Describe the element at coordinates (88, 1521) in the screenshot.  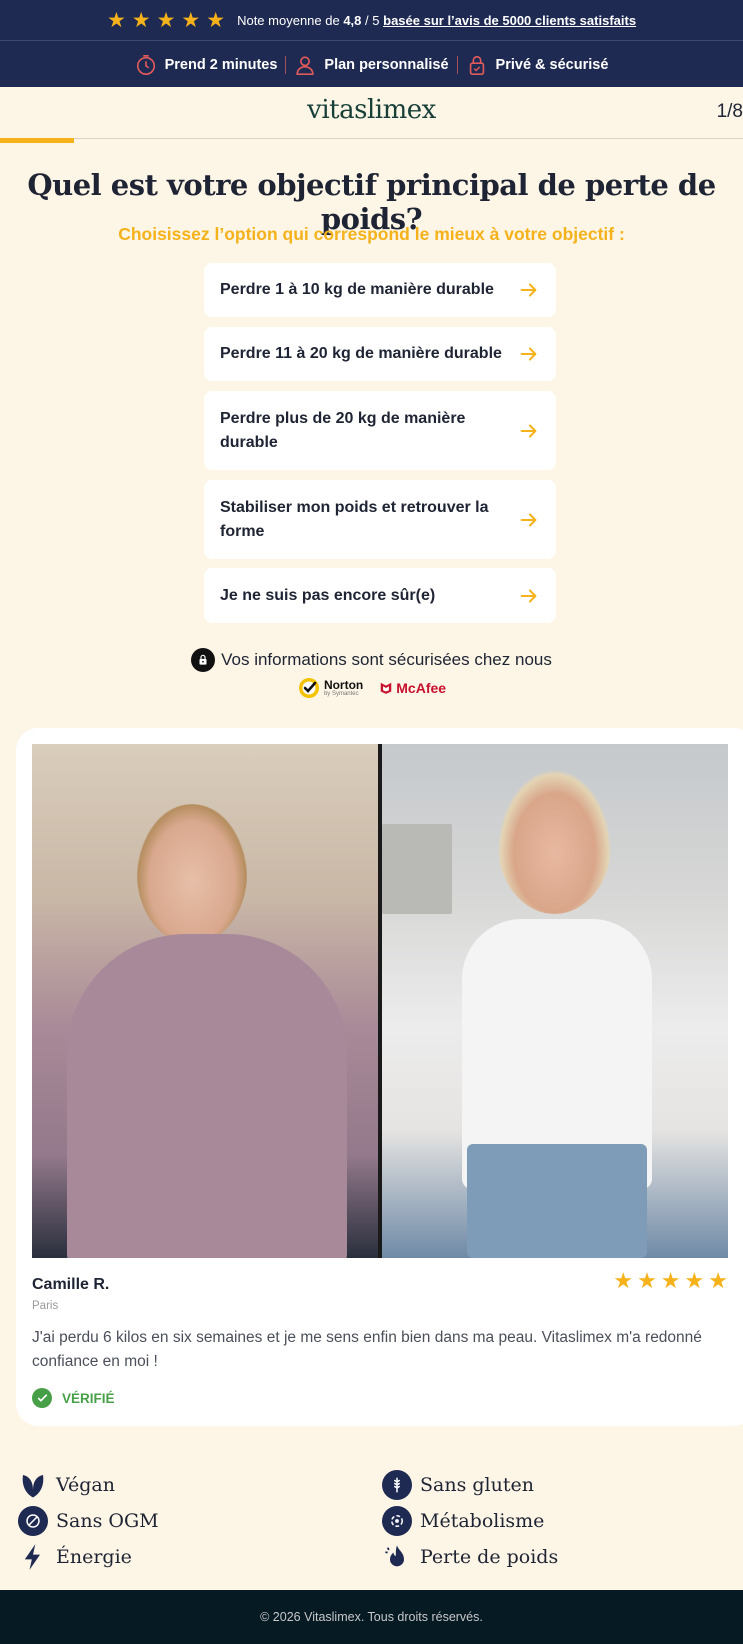
I see `benefit-non-gmo: Sans OGM` at that location.